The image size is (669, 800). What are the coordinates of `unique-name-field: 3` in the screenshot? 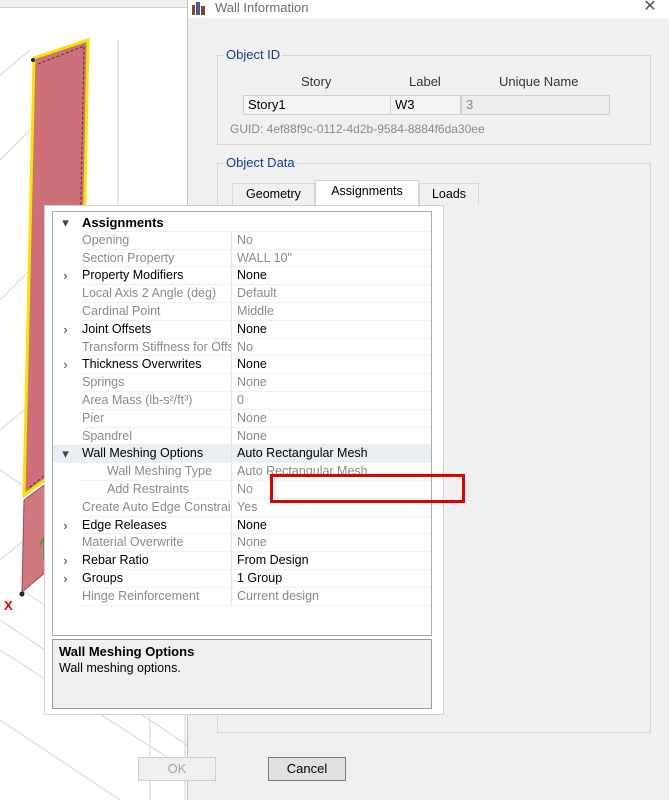 It's located at (535, 105).